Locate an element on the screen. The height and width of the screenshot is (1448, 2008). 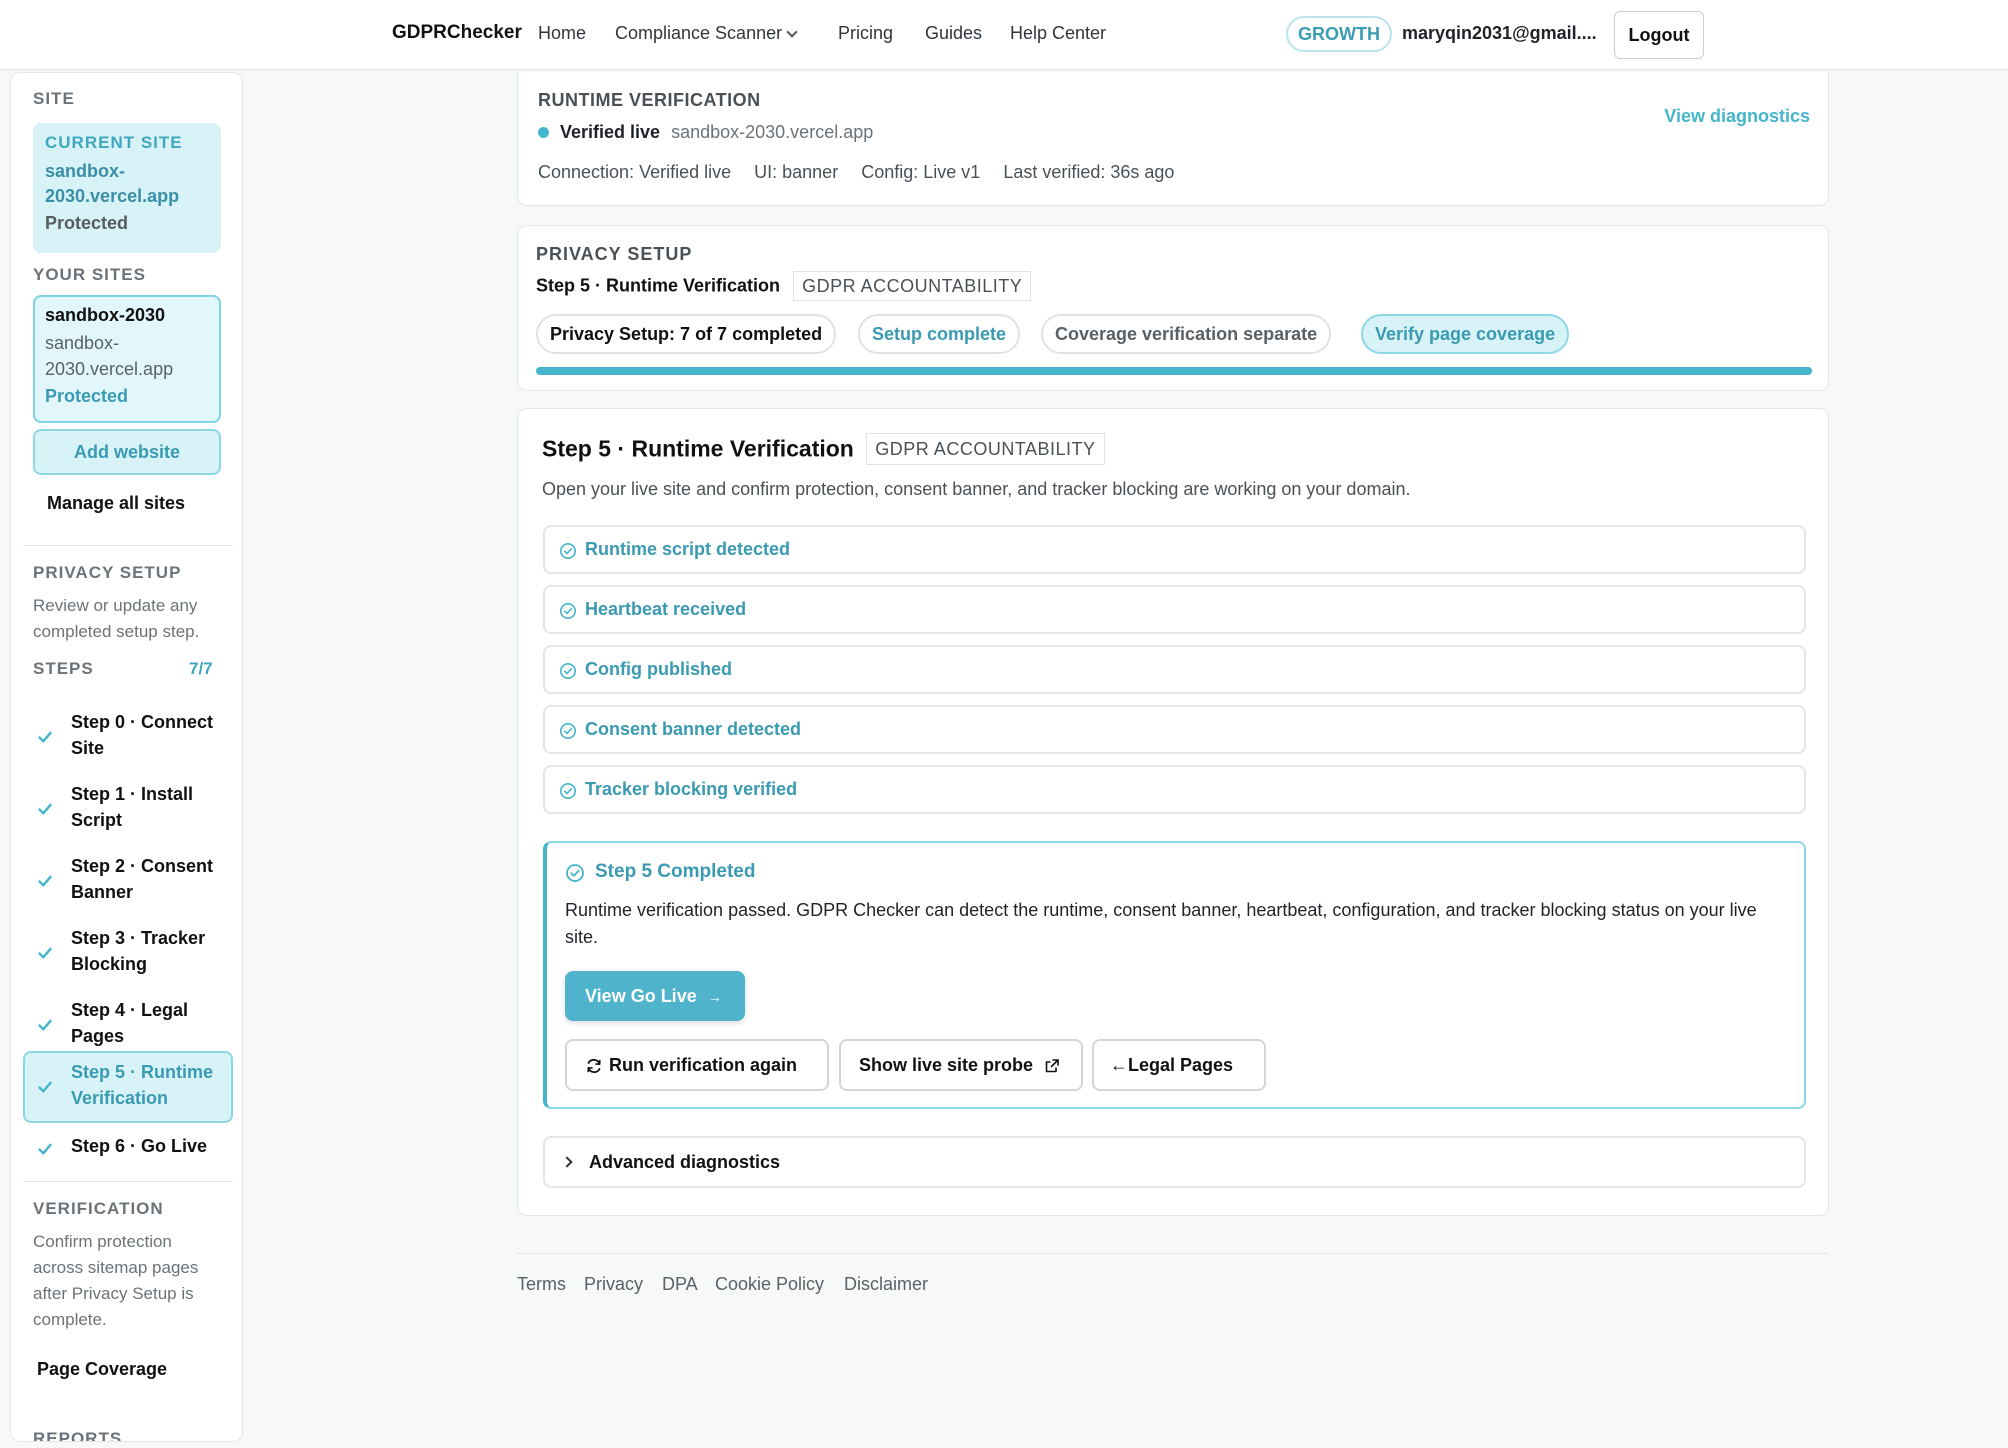
current-site-domain: sandbox-2030.vercel.app is located at coordinates (112, 183).